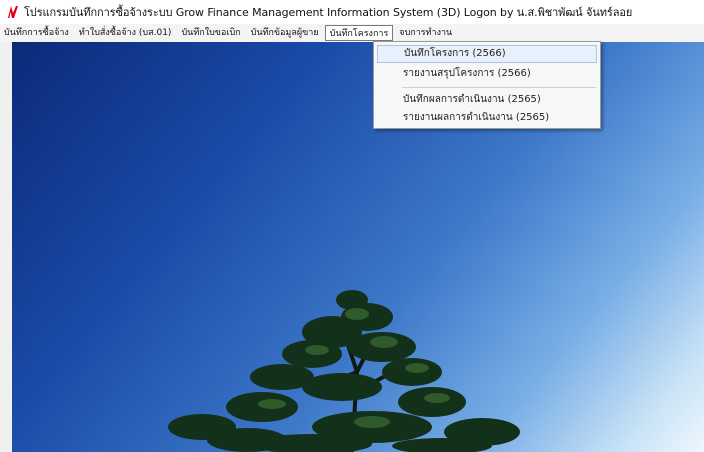 The height and width of the screenshot is (452, 704). Describe the element at coordinates (210, 33) in the screenshot. I see `menu-withdrawal-request: บันทึกใบขอเบิก` at that location.